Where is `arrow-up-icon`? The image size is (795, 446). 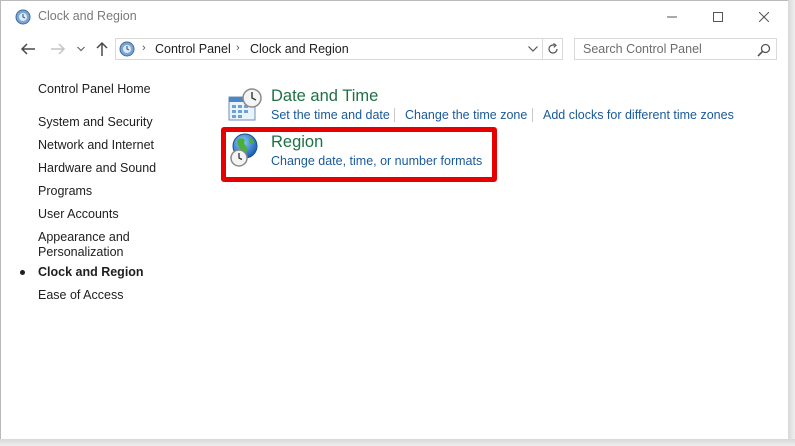 arrow-up-icon is located at coordinates (102, 48).